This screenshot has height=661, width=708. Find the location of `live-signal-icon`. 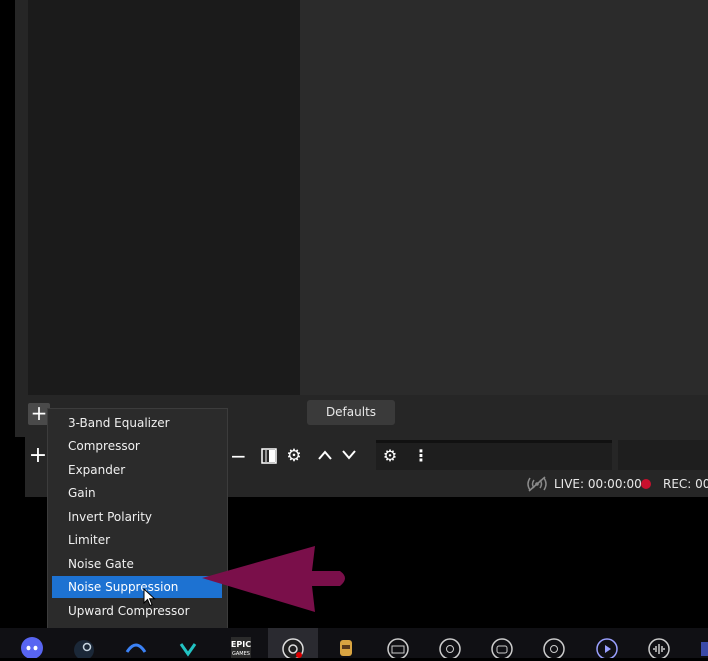

live-signal-icon is located at coordinates (537, 484).